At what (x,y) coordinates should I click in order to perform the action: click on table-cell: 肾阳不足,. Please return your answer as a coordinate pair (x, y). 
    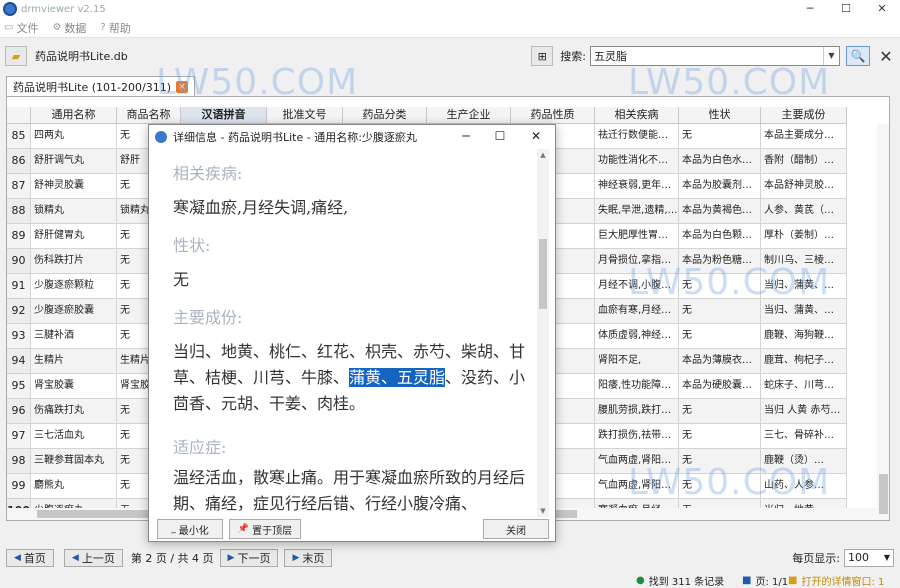
    Looking at the image, I should click on (637, 361).